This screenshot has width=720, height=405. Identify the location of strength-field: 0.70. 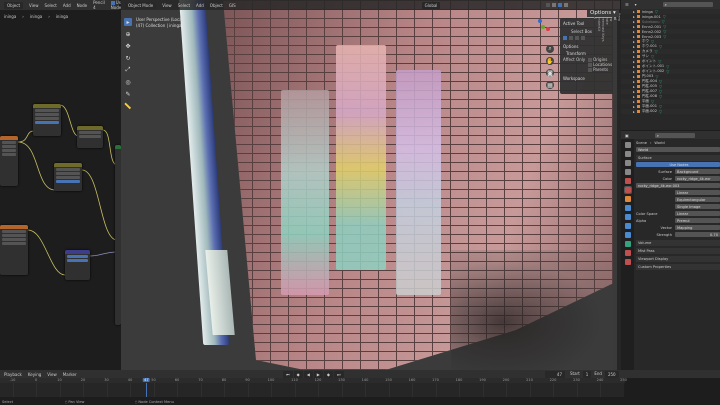
(697, 234).